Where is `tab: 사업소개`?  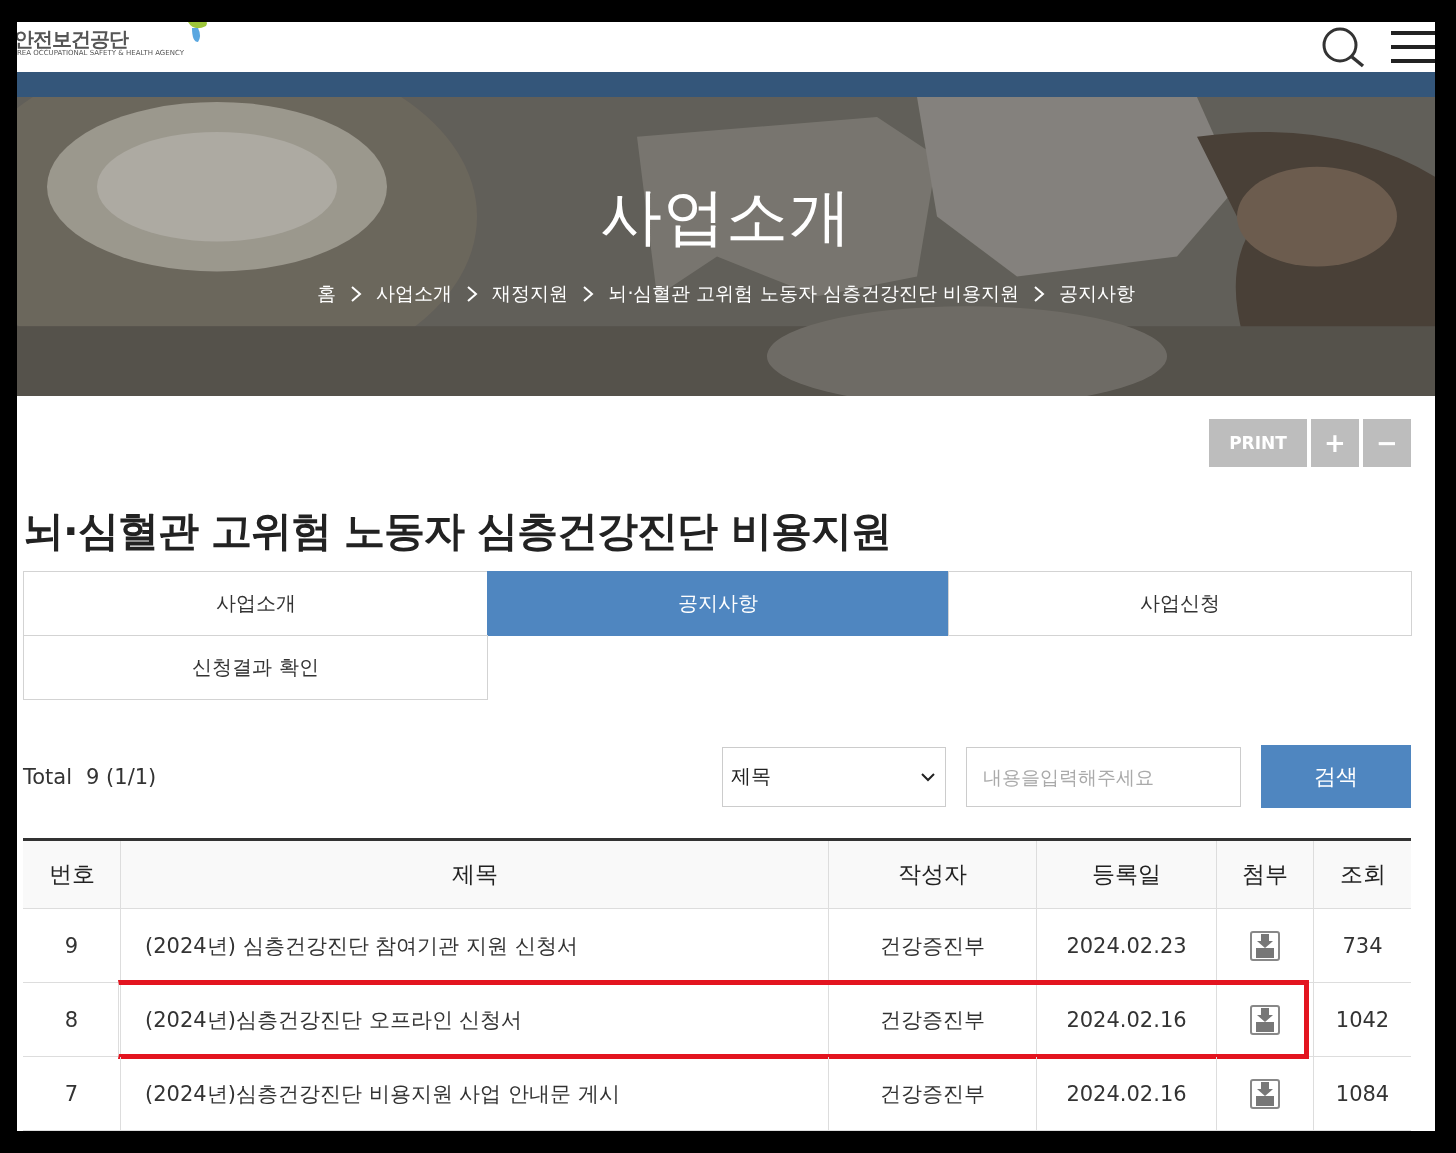
tab: 사업소개 is located at coordinates (255, 603).